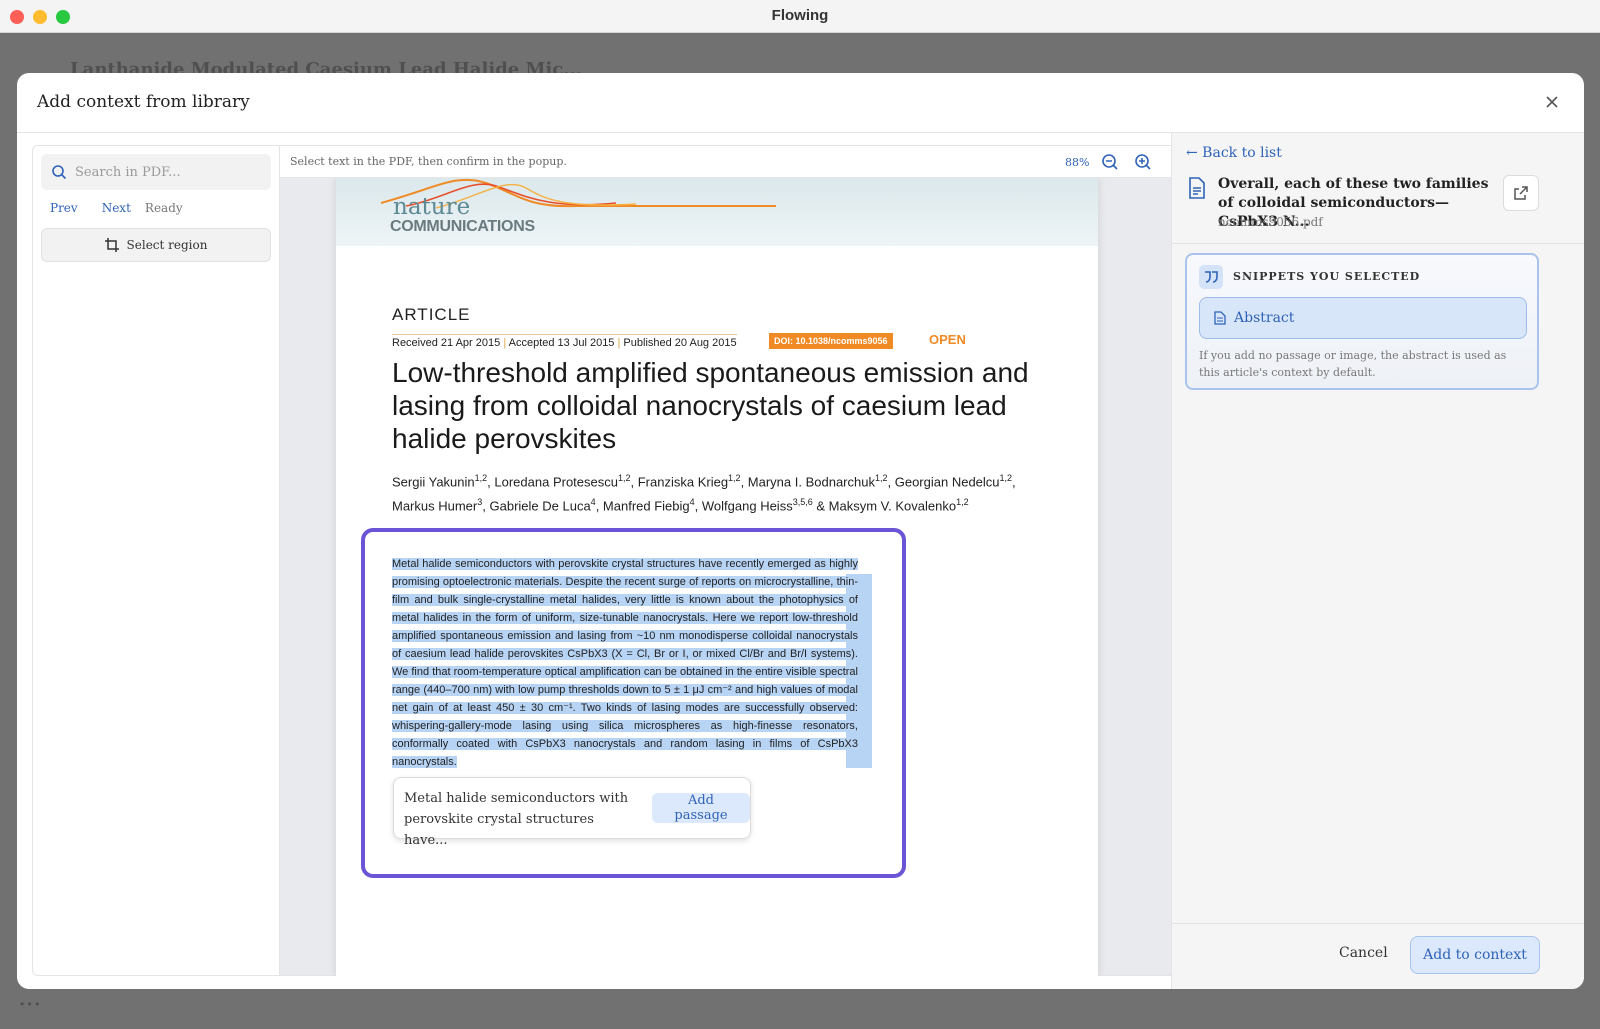 Image resolution: width=1600 pixels, height=1029 pixels. I want to click on close-icon, so click(1552, 102).